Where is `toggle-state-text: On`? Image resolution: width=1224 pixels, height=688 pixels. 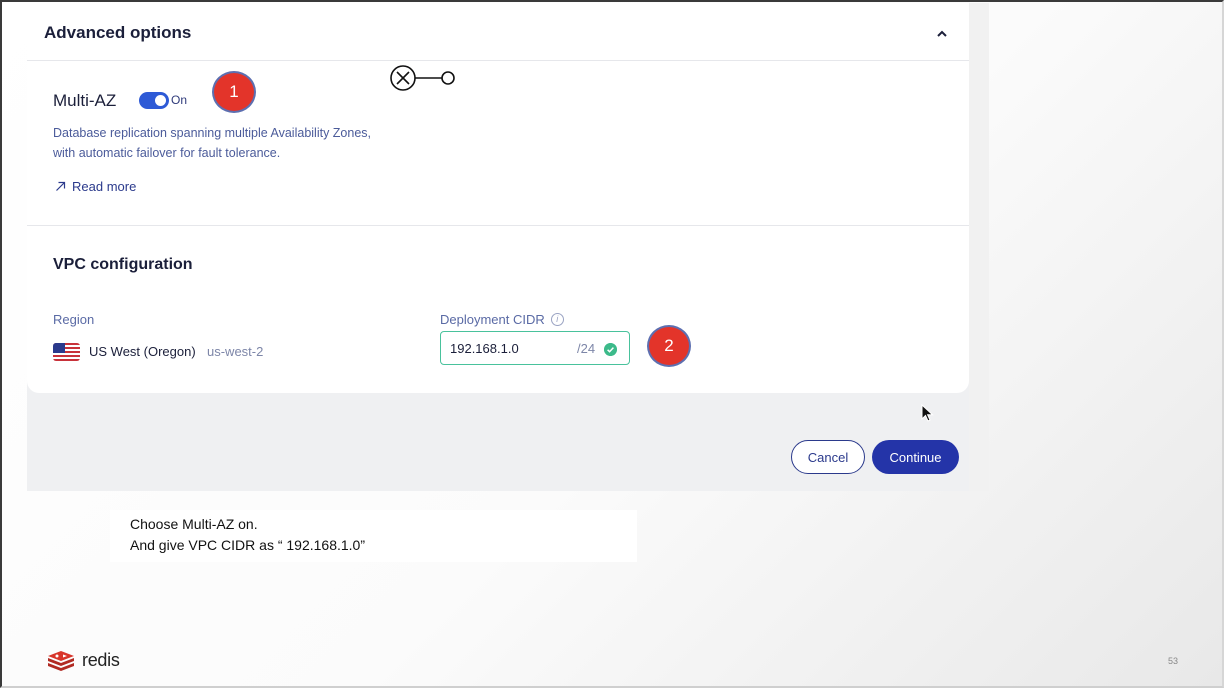 toggle-state-text: On is located at coordinates (179, 100).